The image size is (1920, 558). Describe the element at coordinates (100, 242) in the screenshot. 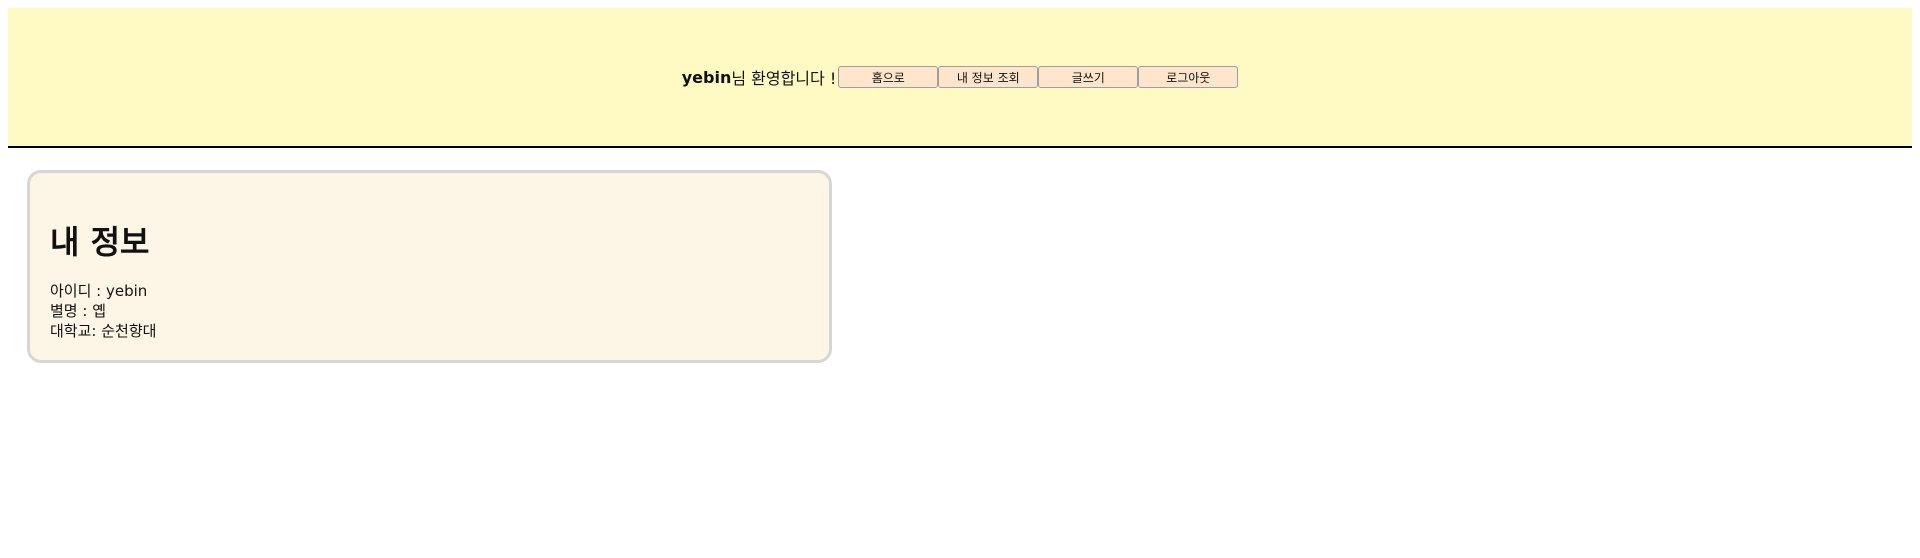

I see `page-title: 내 정보` at that location.